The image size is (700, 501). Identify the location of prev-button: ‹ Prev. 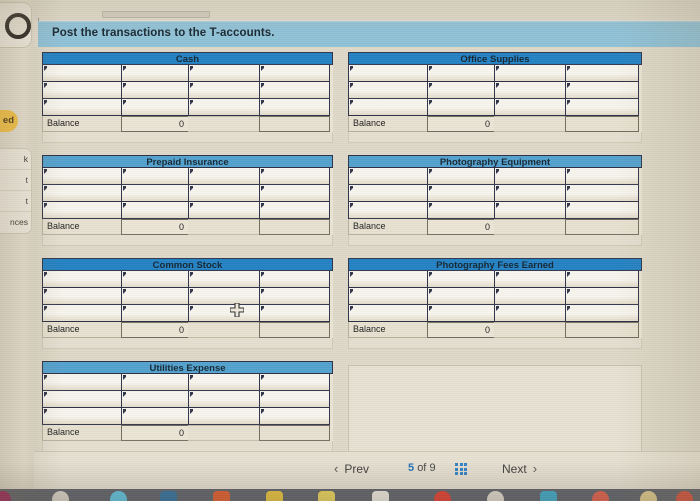
(351, 468).